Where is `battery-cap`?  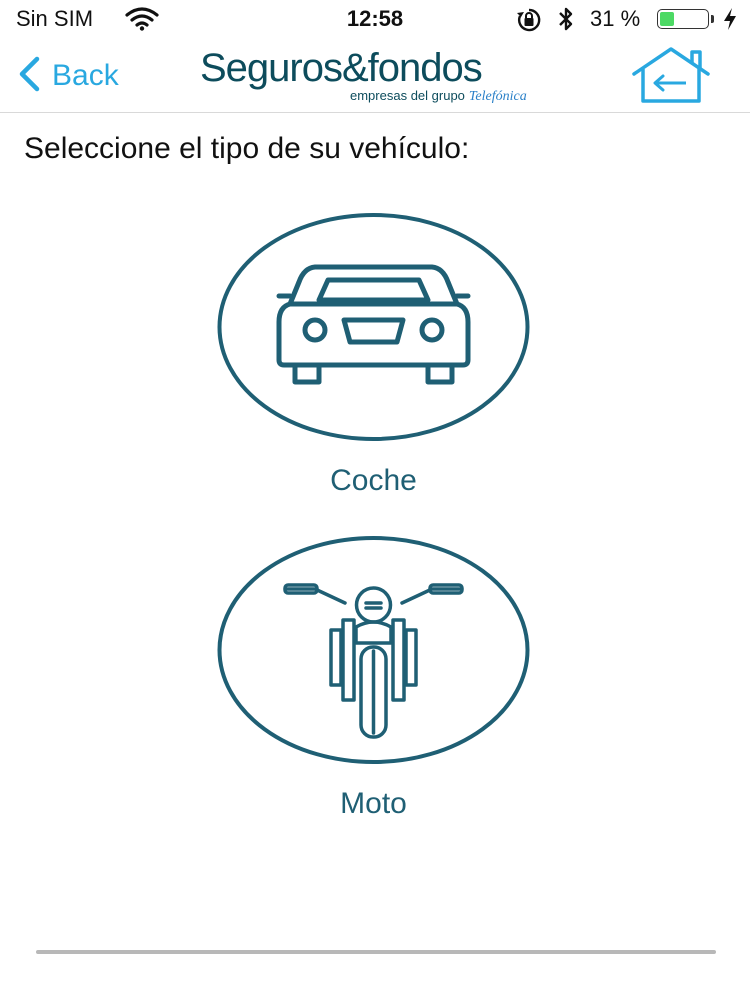 battery-cap is located at coordinates (712, 19).